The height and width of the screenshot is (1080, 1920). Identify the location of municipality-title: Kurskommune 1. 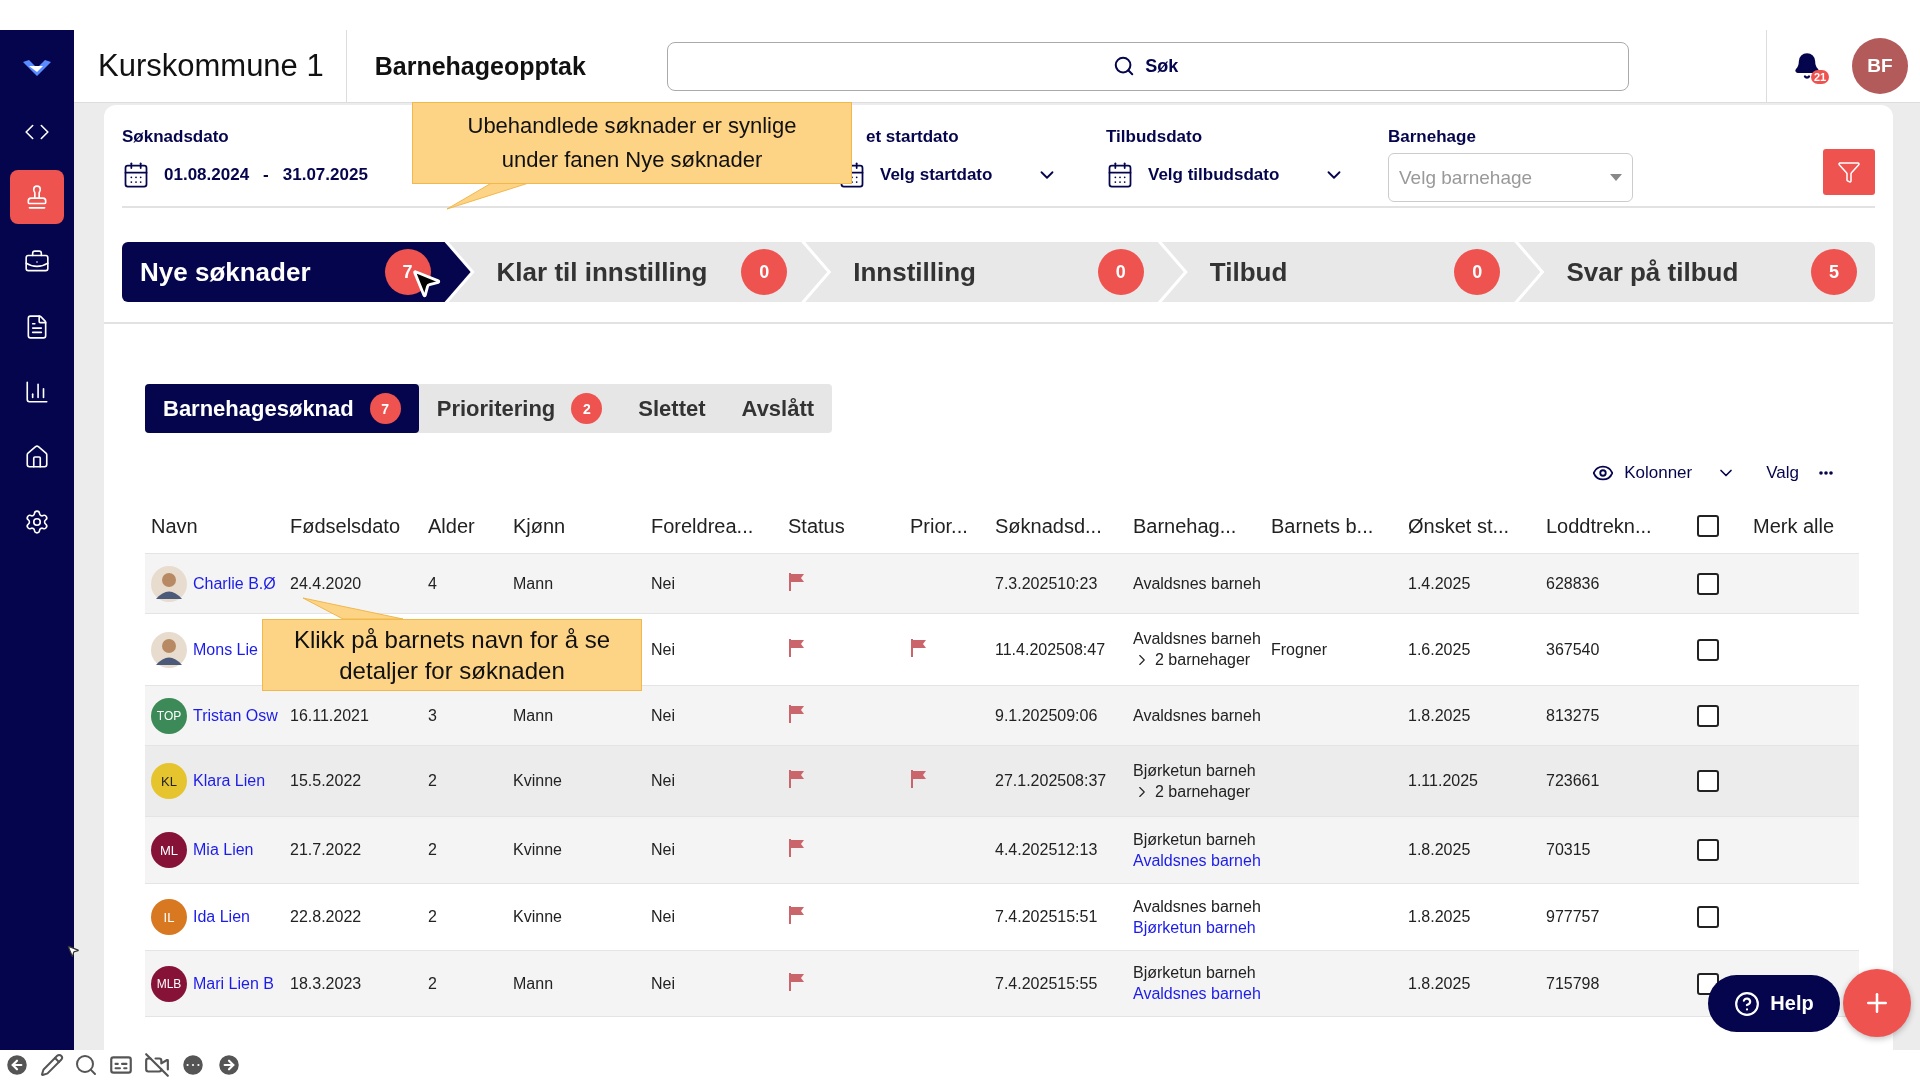
(222, 66).